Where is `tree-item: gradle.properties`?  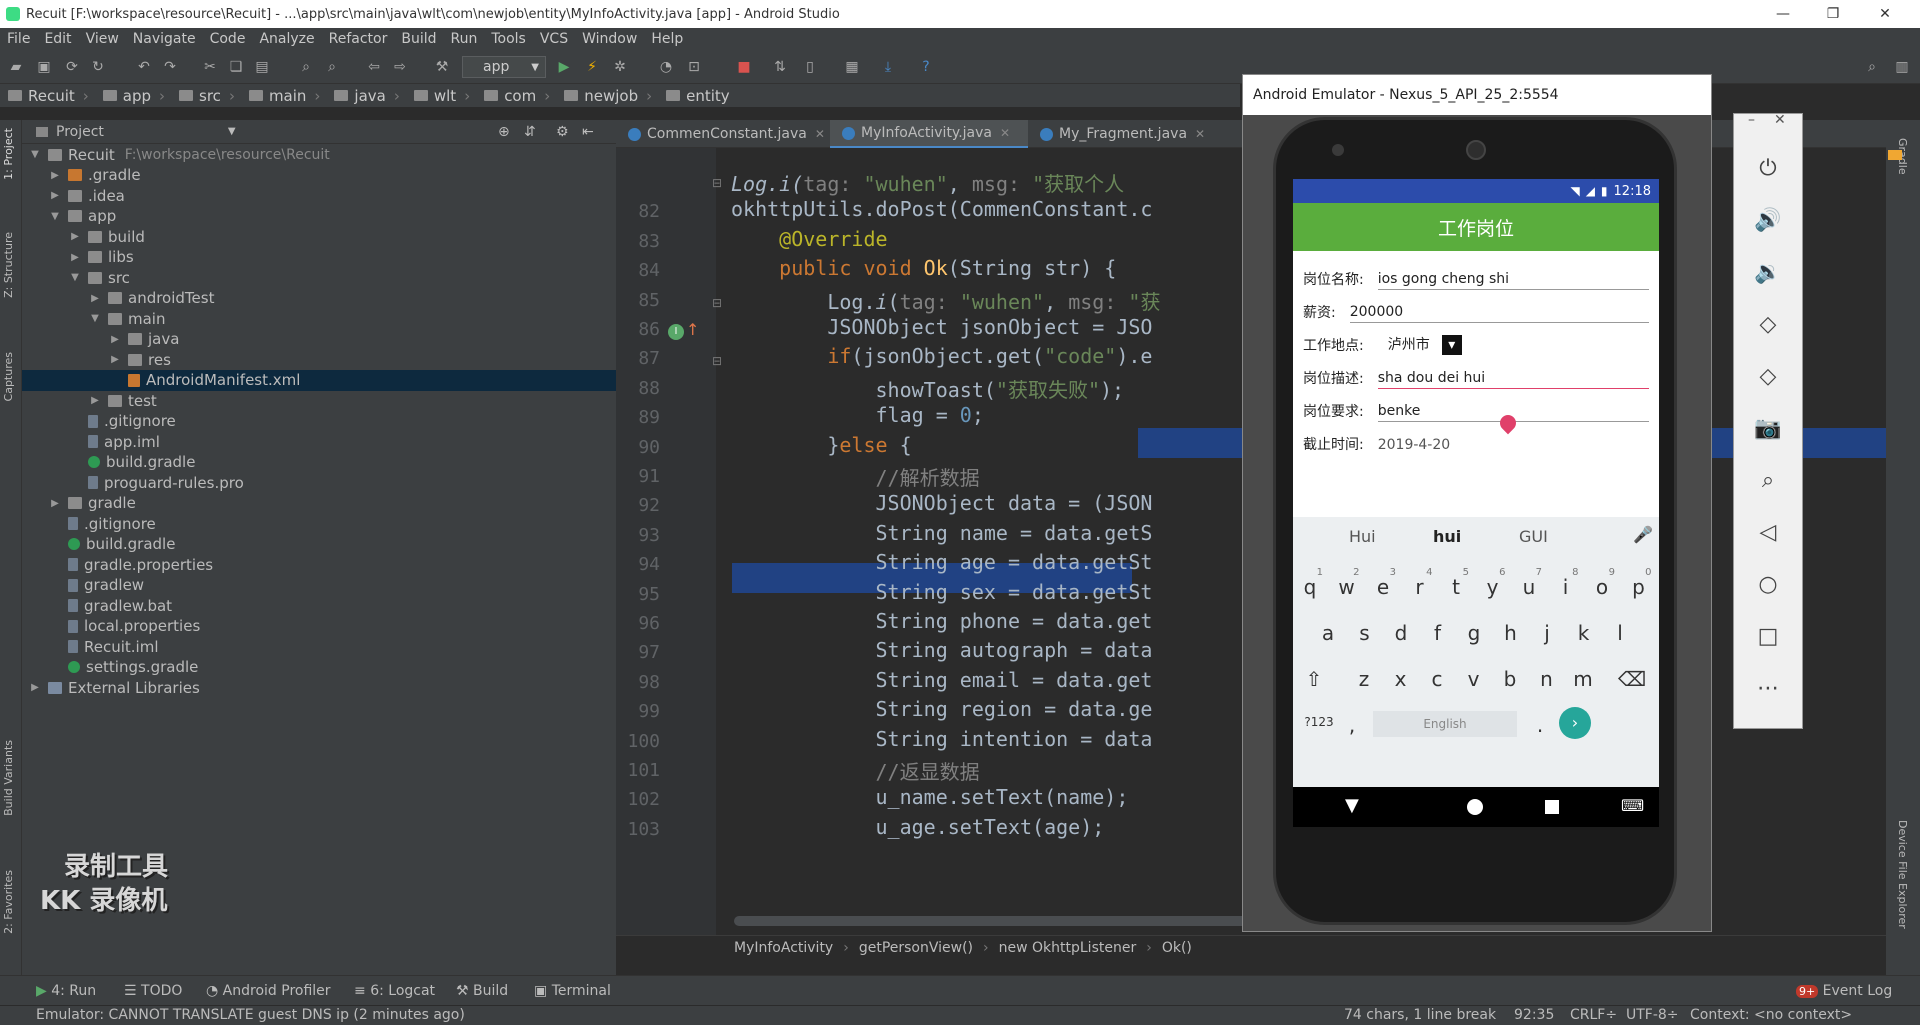
tree-item: gradle.properties is located at coordinates (319, 564).